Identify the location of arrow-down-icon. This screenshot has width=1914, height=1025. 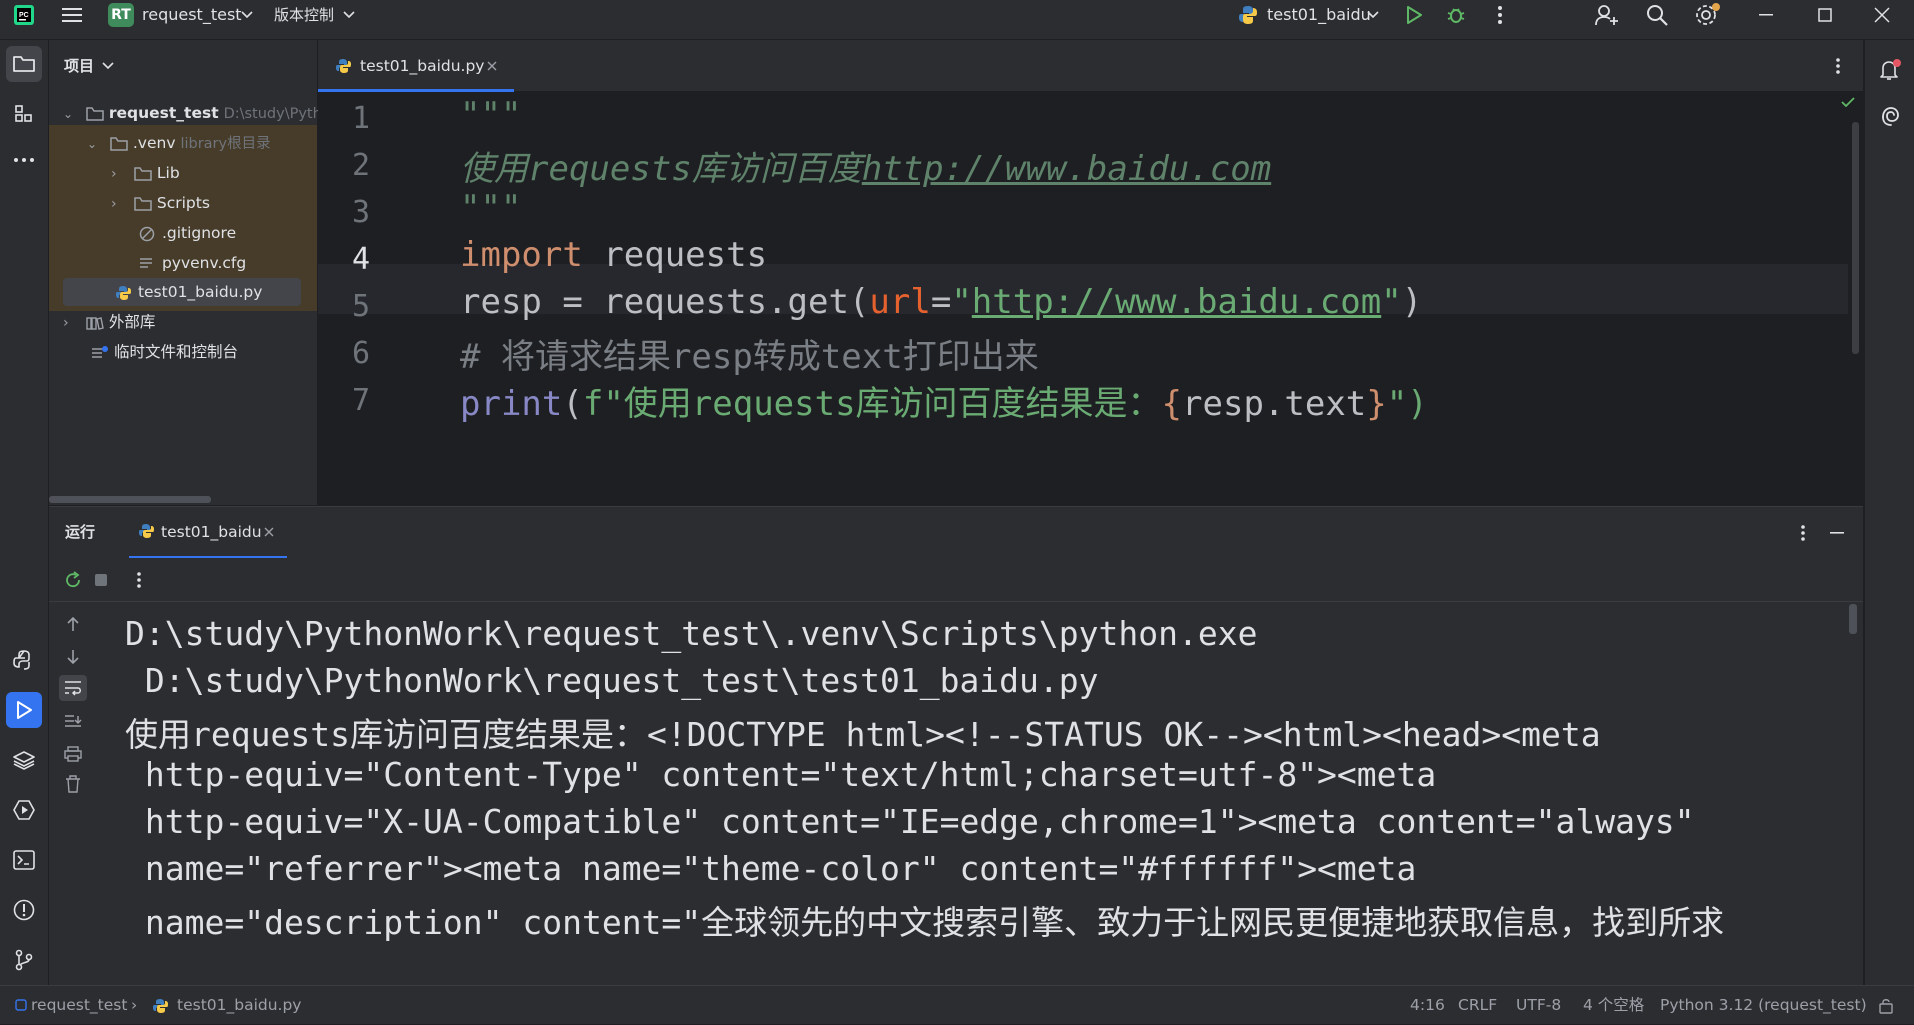
(73, 657).